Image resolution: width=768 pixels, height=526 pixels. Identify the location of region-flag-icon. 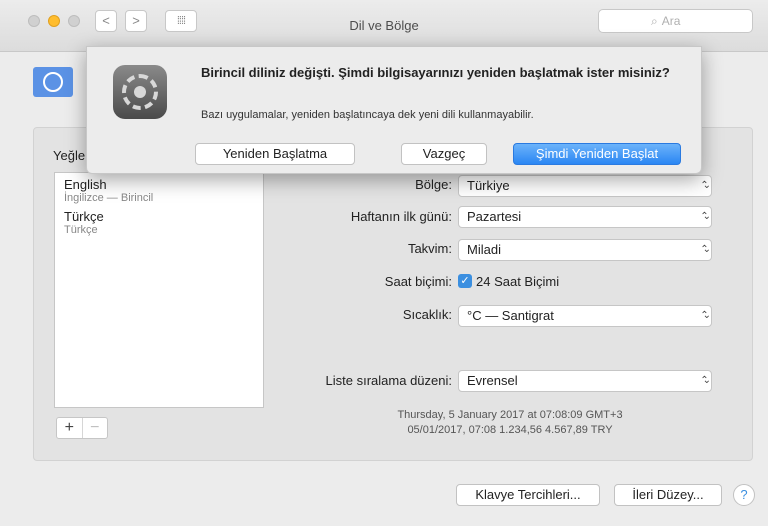
(53, 82).